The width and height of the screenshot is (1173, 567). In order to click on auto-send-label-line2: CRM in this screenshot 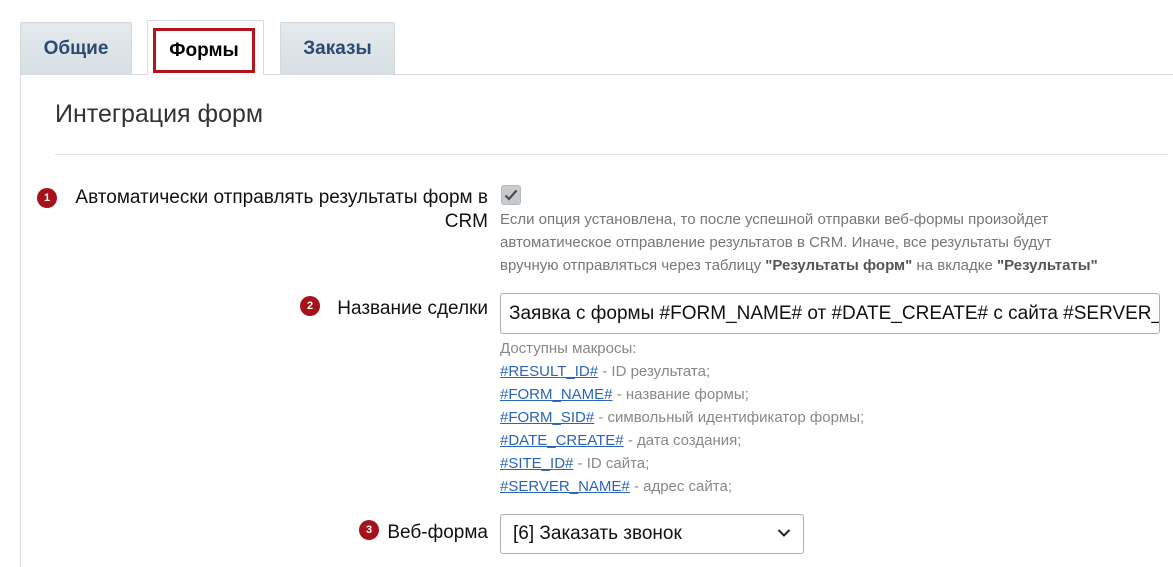, I will do `click(466, 221)`.